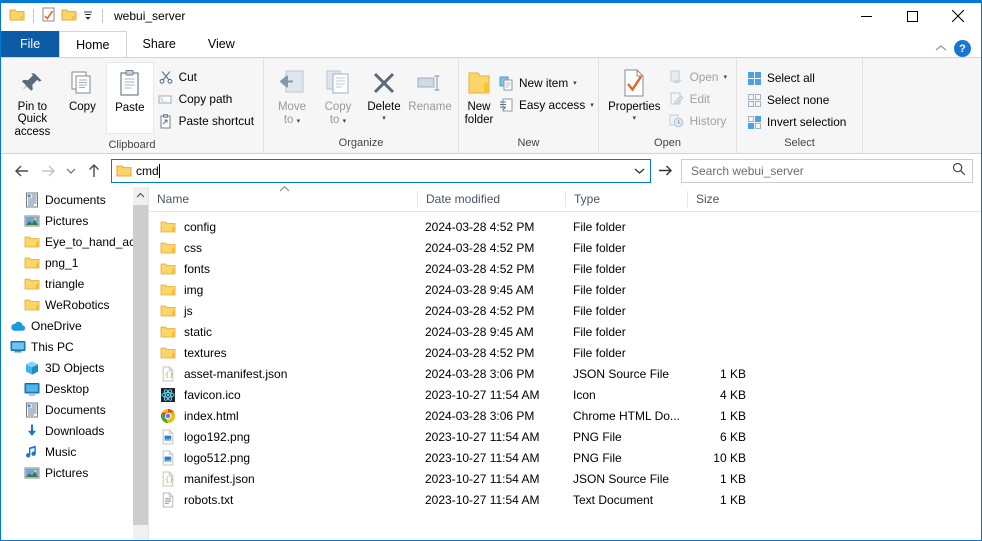 This screenshot has height=541, width=982. Describe the element at coordinates (621, 373) in the screenshot. I see `file-type-cell: JSON Source File` at that location.